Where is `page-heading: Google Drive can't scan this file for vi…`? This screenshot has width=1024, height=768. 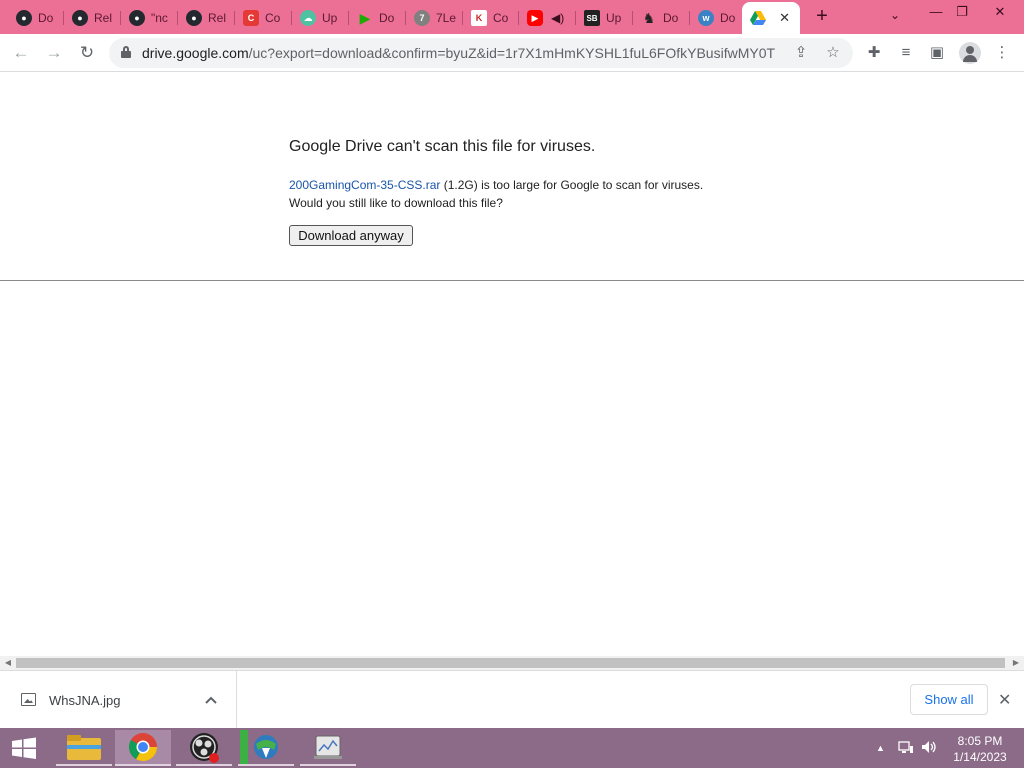 page-heading: Google Drive can't scan this file for vi… is located at coordinates (442, 146).